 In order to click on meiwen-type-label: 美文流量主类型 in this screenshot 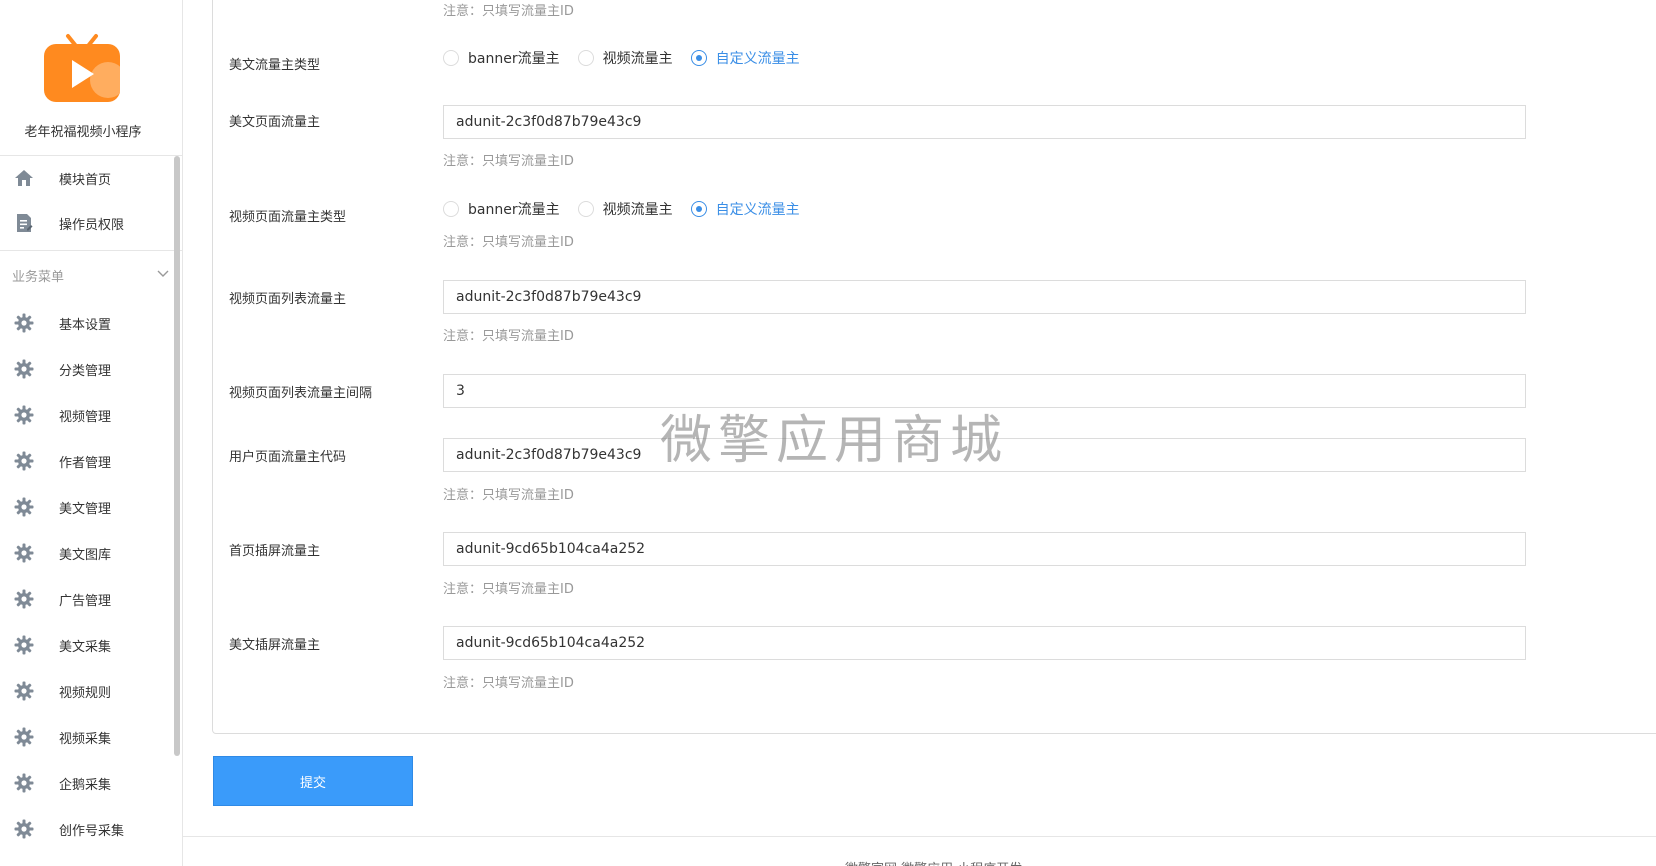, I will do `click(275, 65)`.